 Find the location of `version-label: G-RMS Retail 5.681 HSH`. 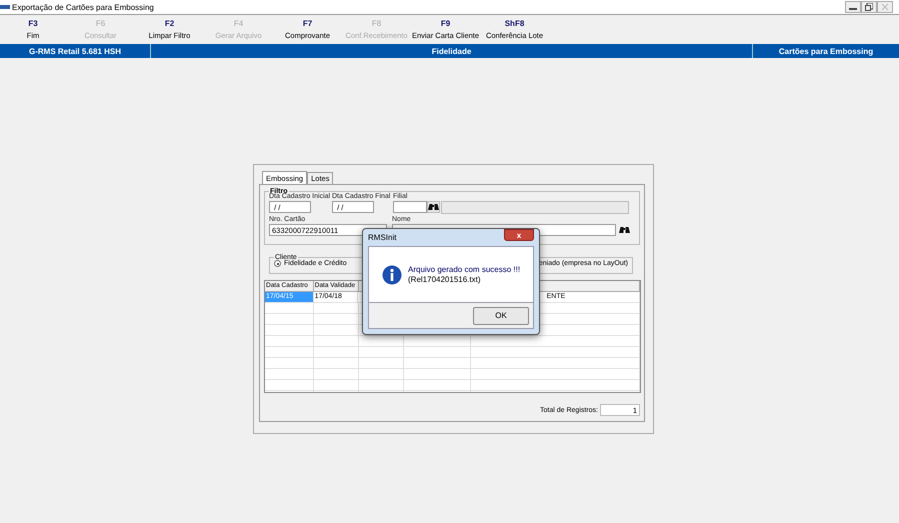

version-label: G-RMS Retail 5.681 HSH is located at coordinates (75, 51).